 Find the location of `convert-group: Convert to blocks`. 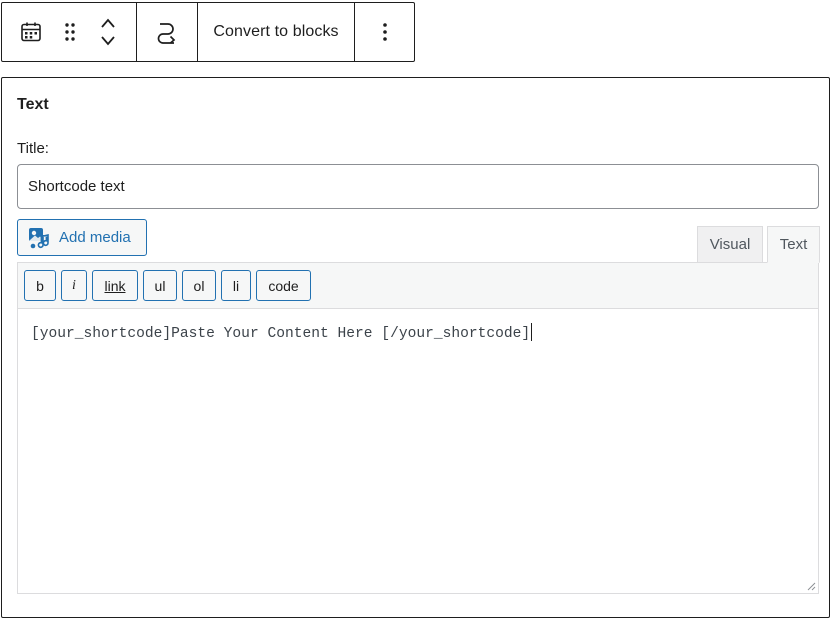

convert-group: Convert to blocks is located at coordinates (276, 32).